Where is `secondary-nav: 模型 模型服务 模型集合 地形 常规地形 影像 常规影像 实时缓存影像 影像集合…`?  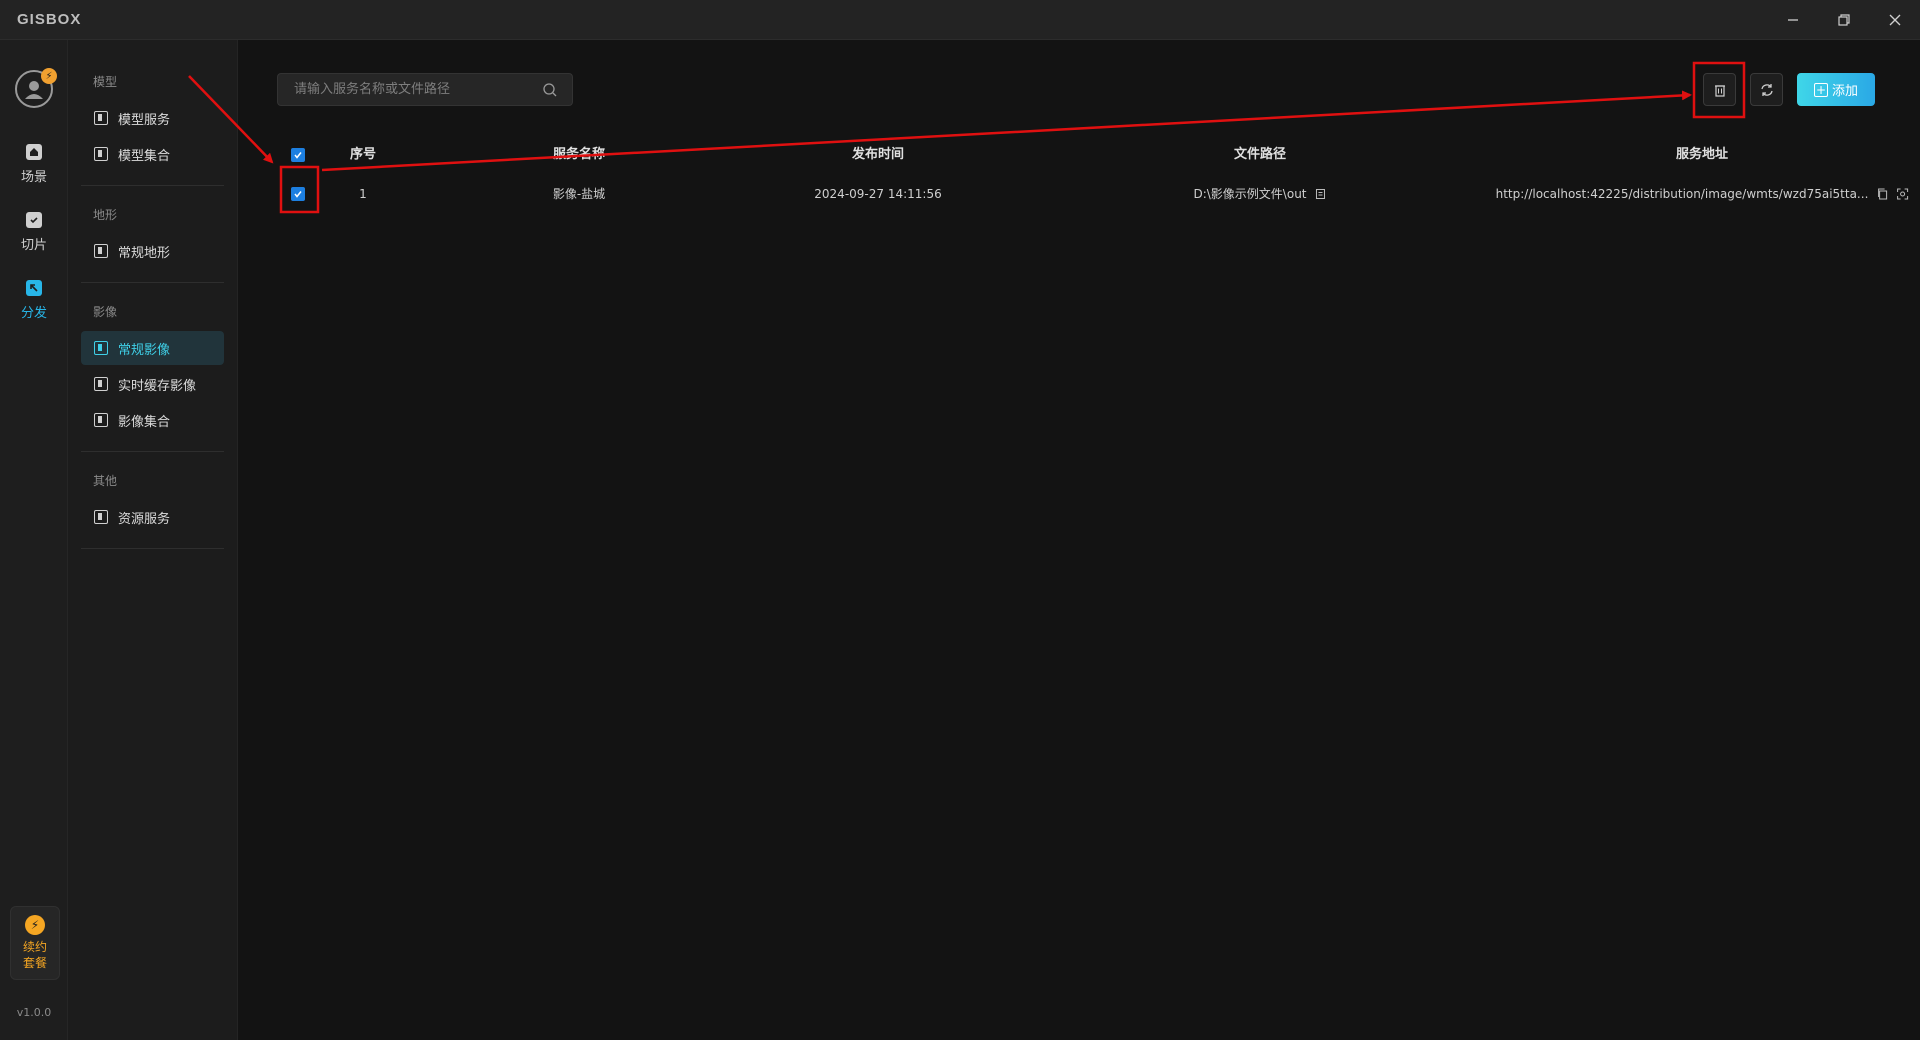
secondary-nav: 模型 模型服务 模型集合 地形 常规地形 影像 常规影像 实时缓存影像 影像集合… is located at coordinates (153, 540).